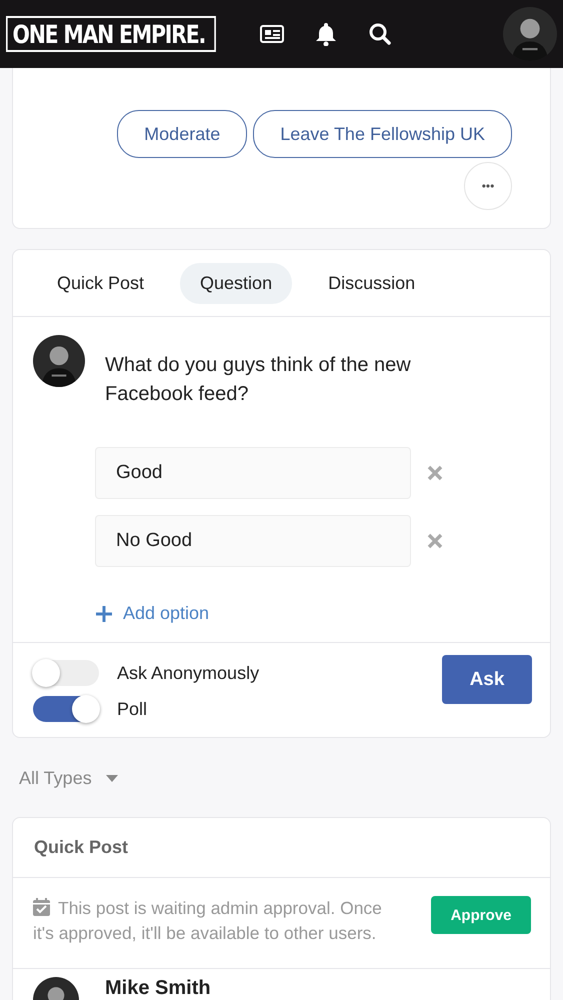  Describe the element at coordinates (158, 988) in the screenshot. I see `author-name: Mike Smith` at that location.